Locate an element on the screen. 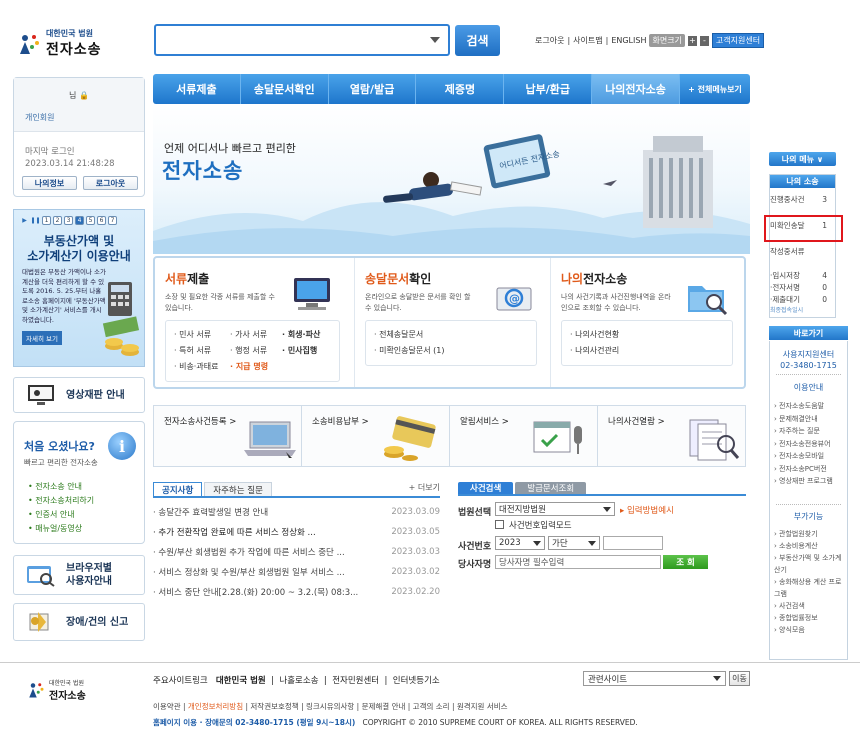 The image size is (860, 735). footer-link: 인터넷등기소 is located at coordinates (416, 681).